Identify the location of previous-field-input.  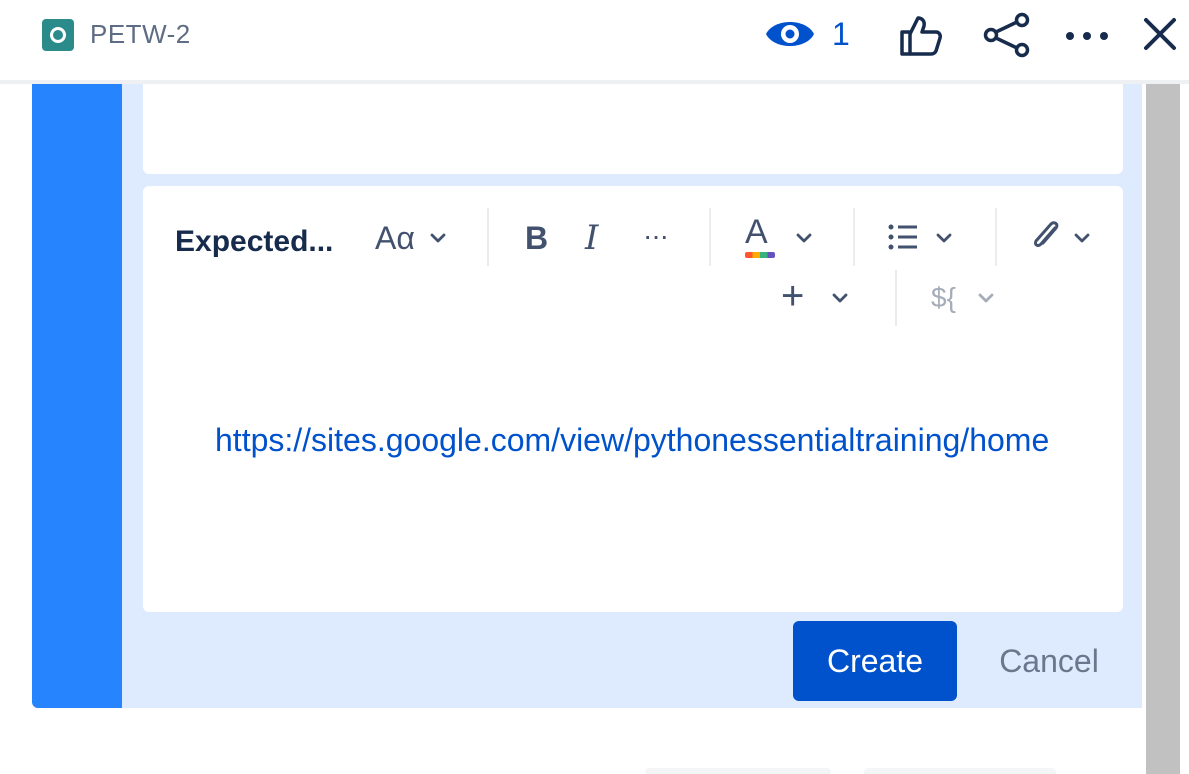
(633, 129).